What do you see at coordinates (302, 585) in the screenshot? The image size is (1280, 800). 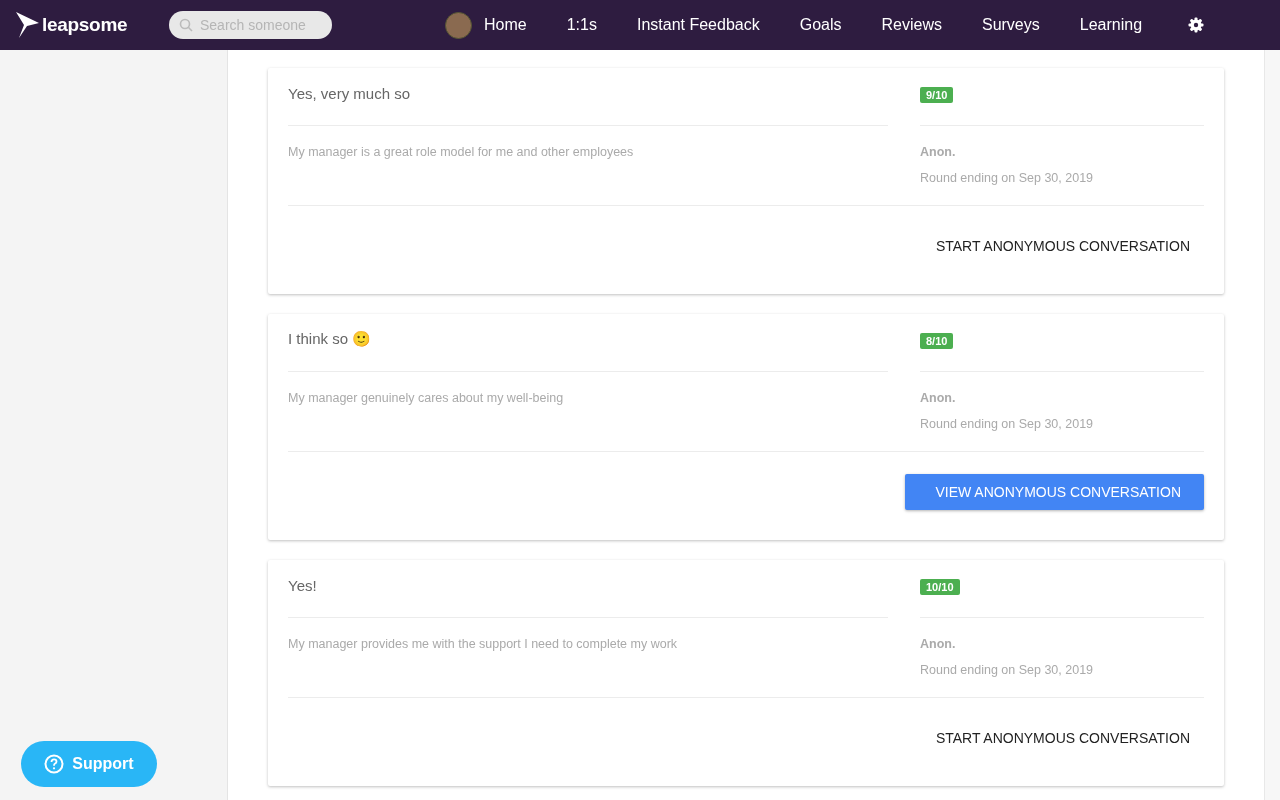 I see `answer-text: Yes!` at bounding box center [302, 585].